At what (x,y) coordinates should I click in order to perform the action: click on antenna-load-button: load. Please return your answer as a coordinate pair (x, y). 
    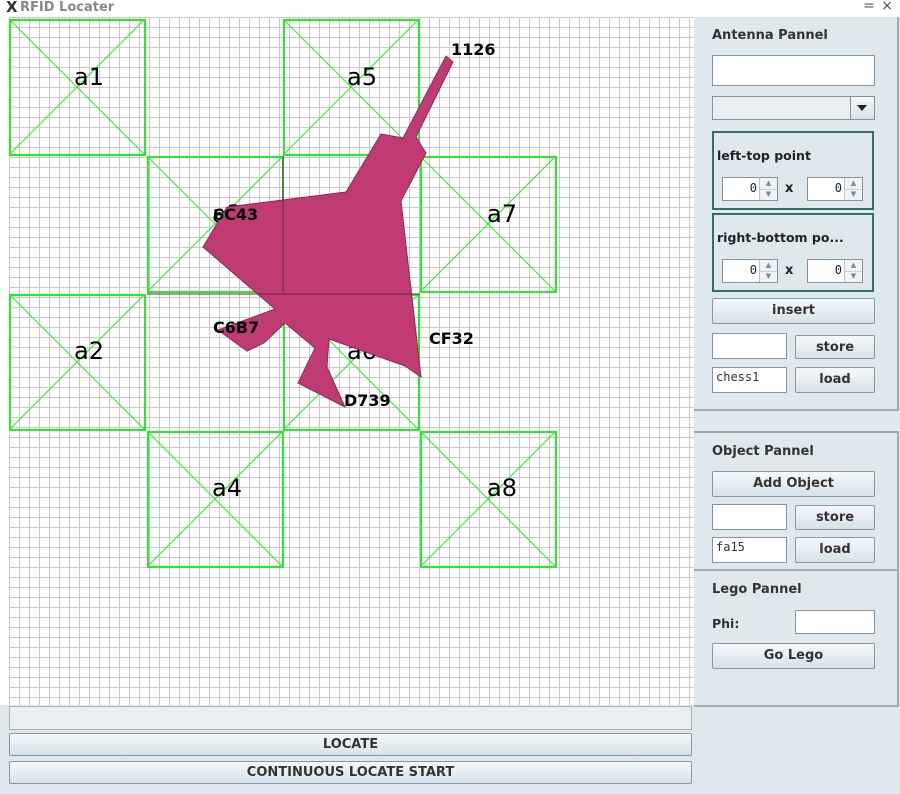
    Looking at the image, I should click on (835, 380).